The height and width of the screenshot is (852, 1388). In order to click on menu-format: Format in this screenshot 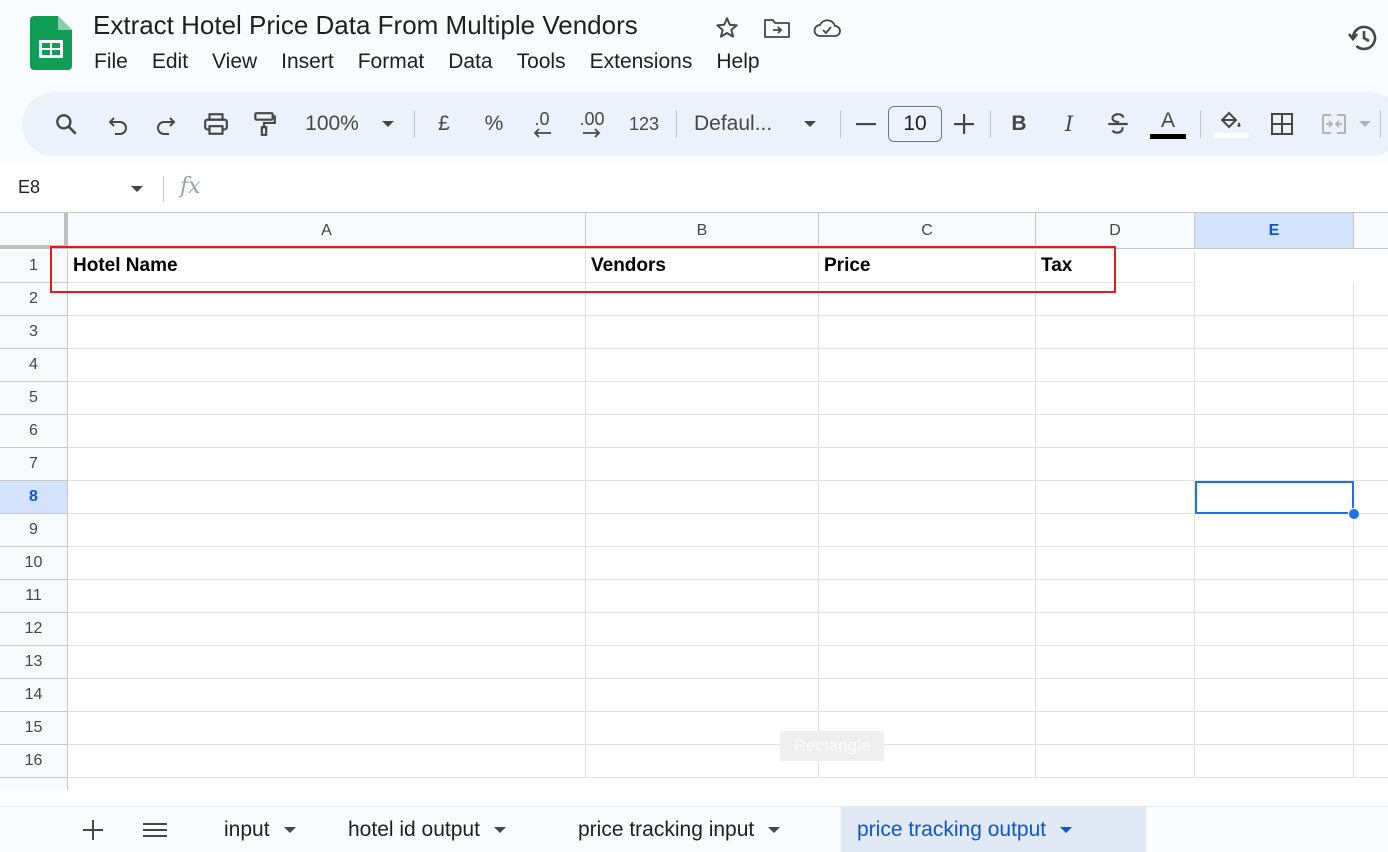, I will do `click(391, 62)`.